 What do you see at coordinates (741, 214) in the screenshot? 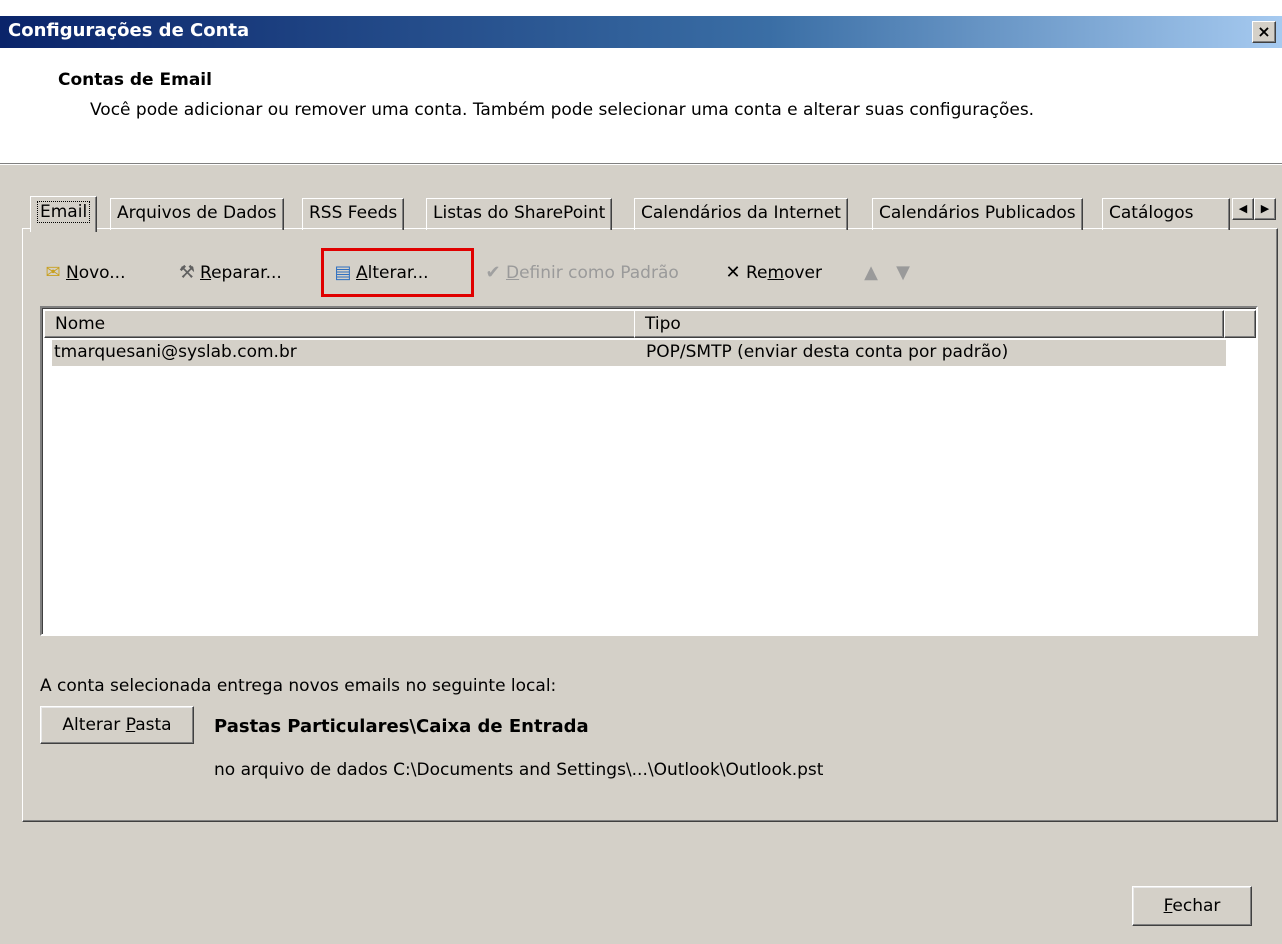
I see `tab-internet-calendars: Calendários da Internet` at bounding box center [741, 214].